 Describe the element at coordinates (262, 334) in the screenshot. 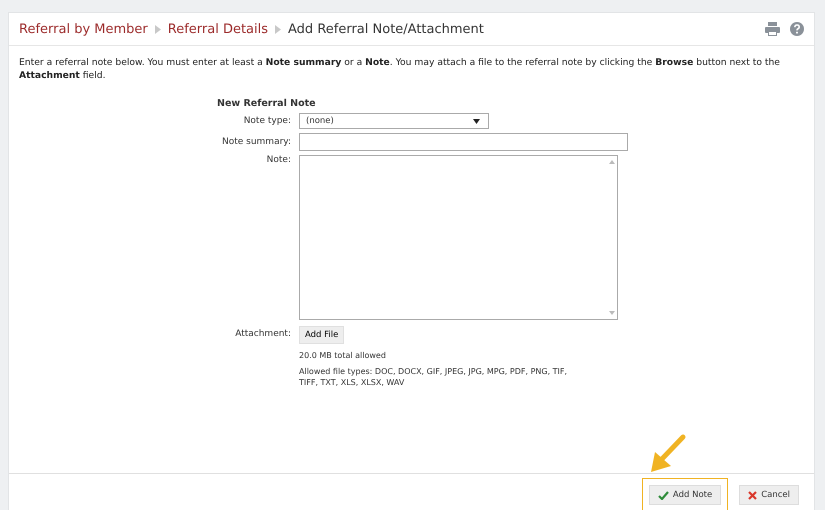

I see `field-label: Attachment:` at that location.